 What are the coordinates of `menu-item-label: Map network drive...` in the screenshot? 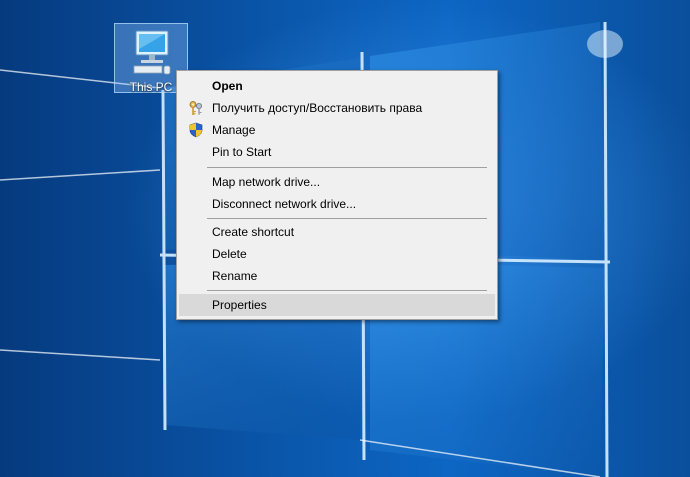 It's located at (266, 182).